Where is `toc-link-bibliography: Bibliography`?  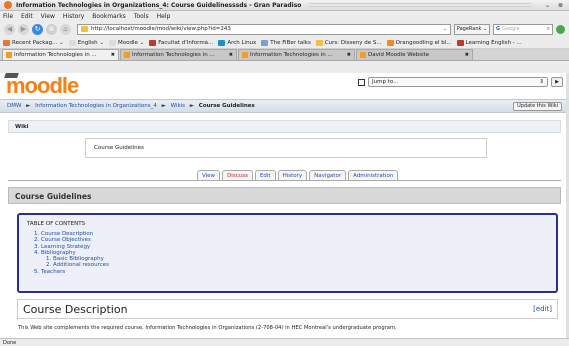 toc-link-bibliography: Bibliography is located at coordinates (58, 253).